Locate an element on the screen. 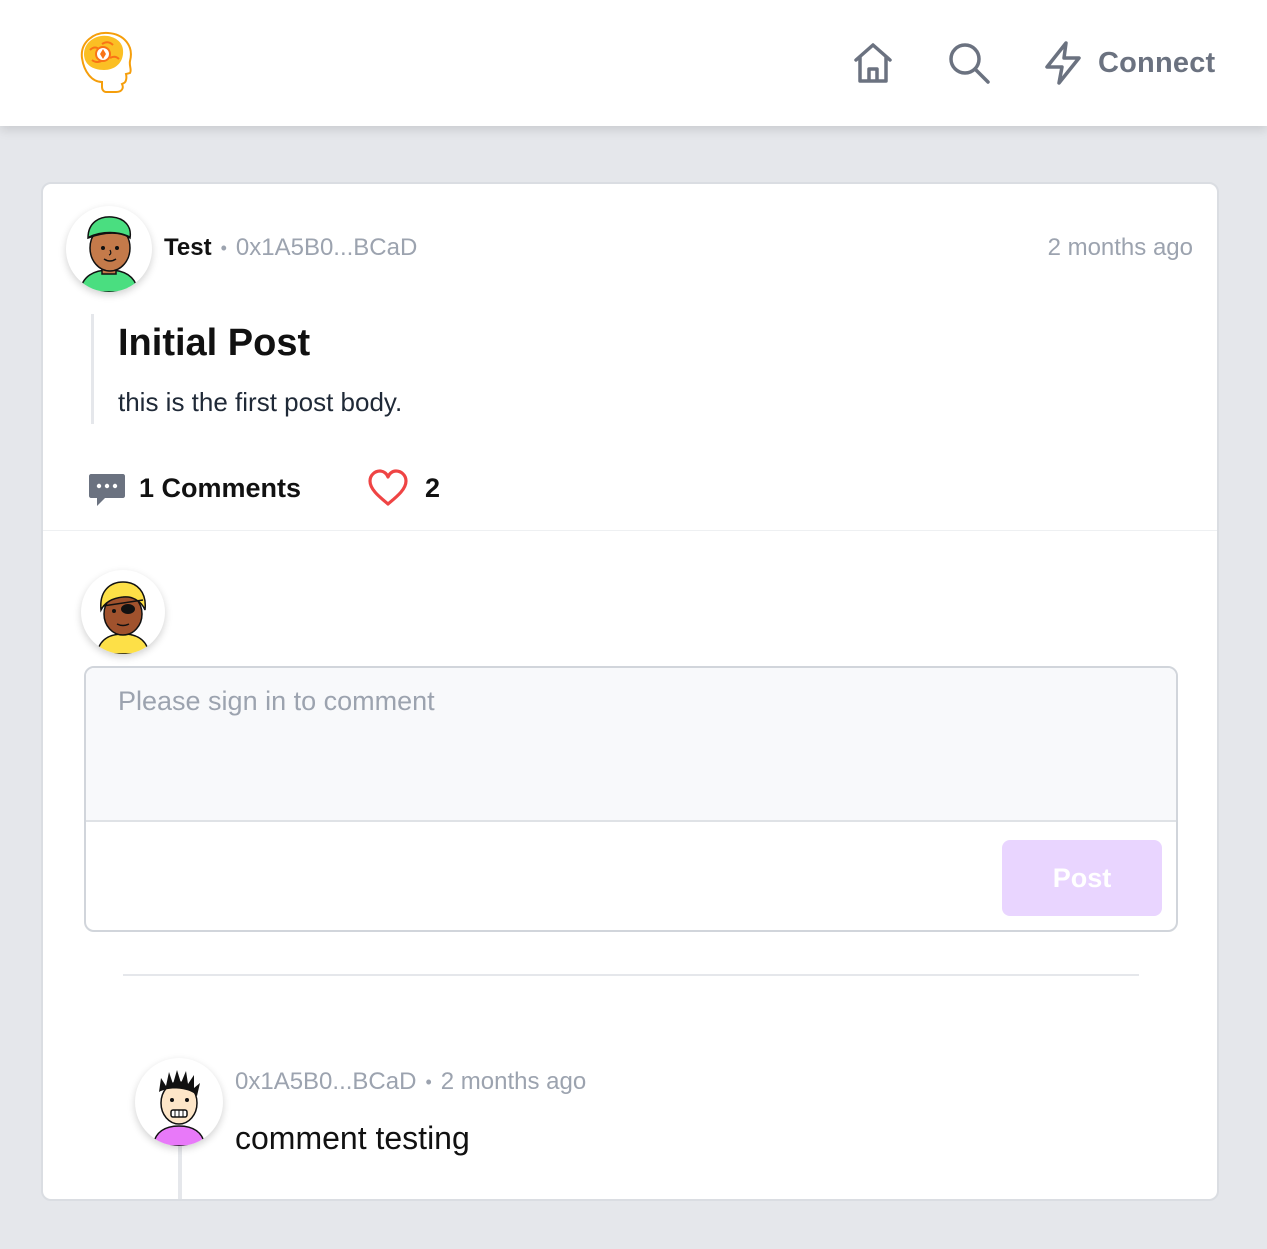 This screenshot has height=1249, width=1267. brain-logo is located at coordinates (105, 62).